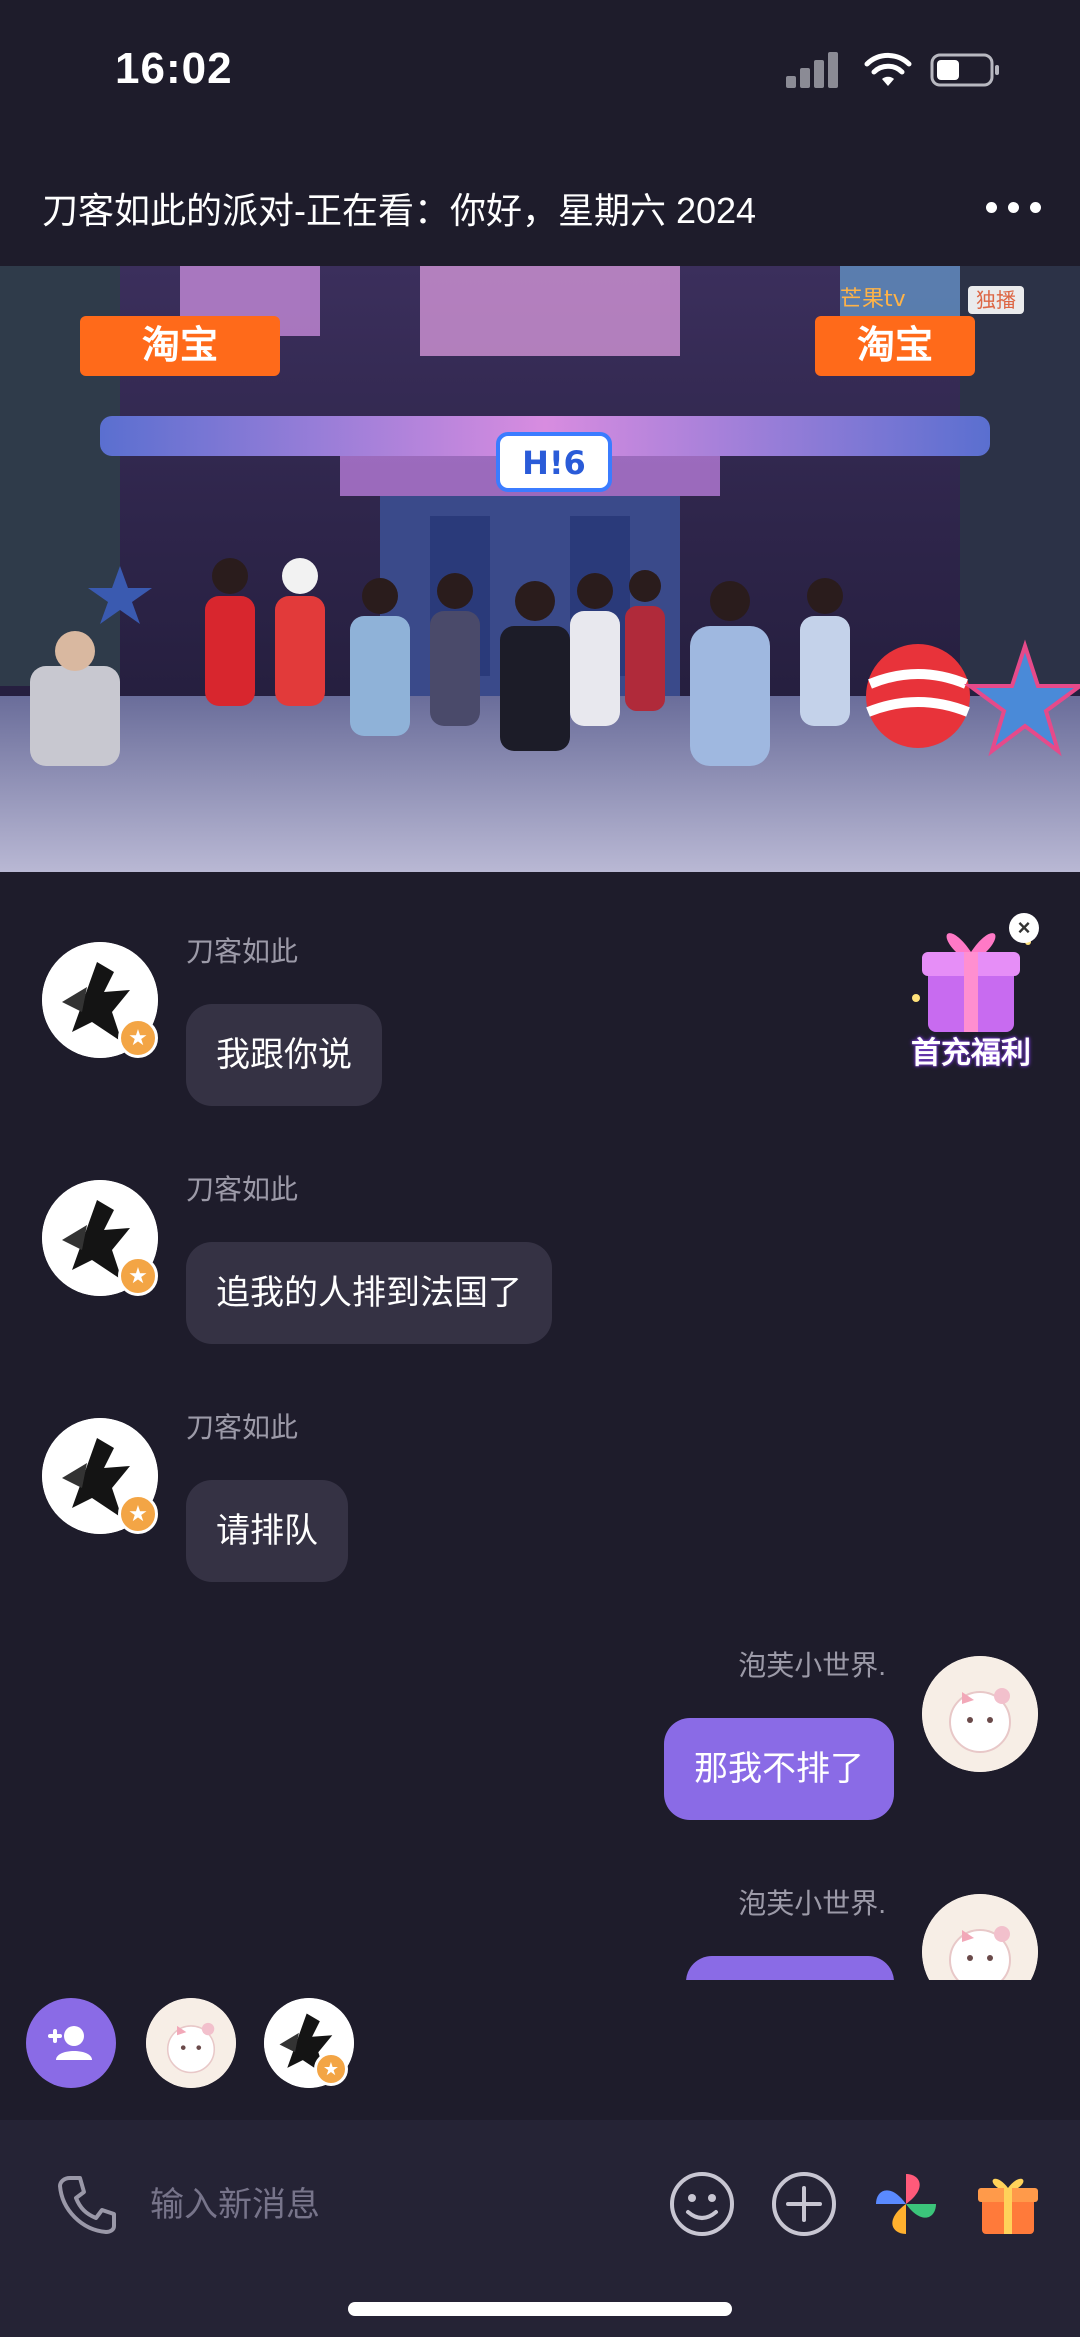  I want to click on plus-icon, so click(804, 2204).